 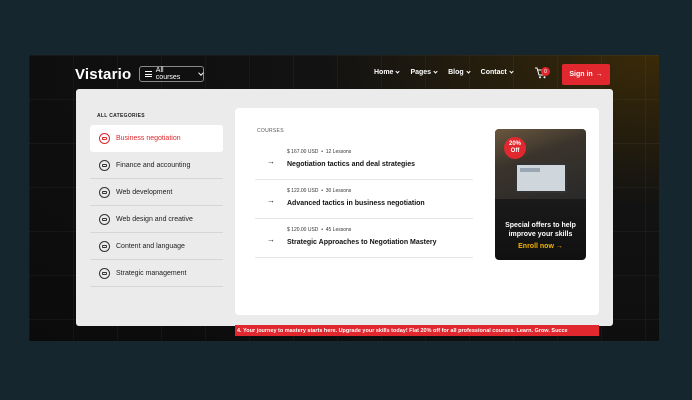 What do you see at coordinates (540, 246) in the screenshot?
I see `enroll-now-link: Enroll now →` at bounding box center [540, 246].